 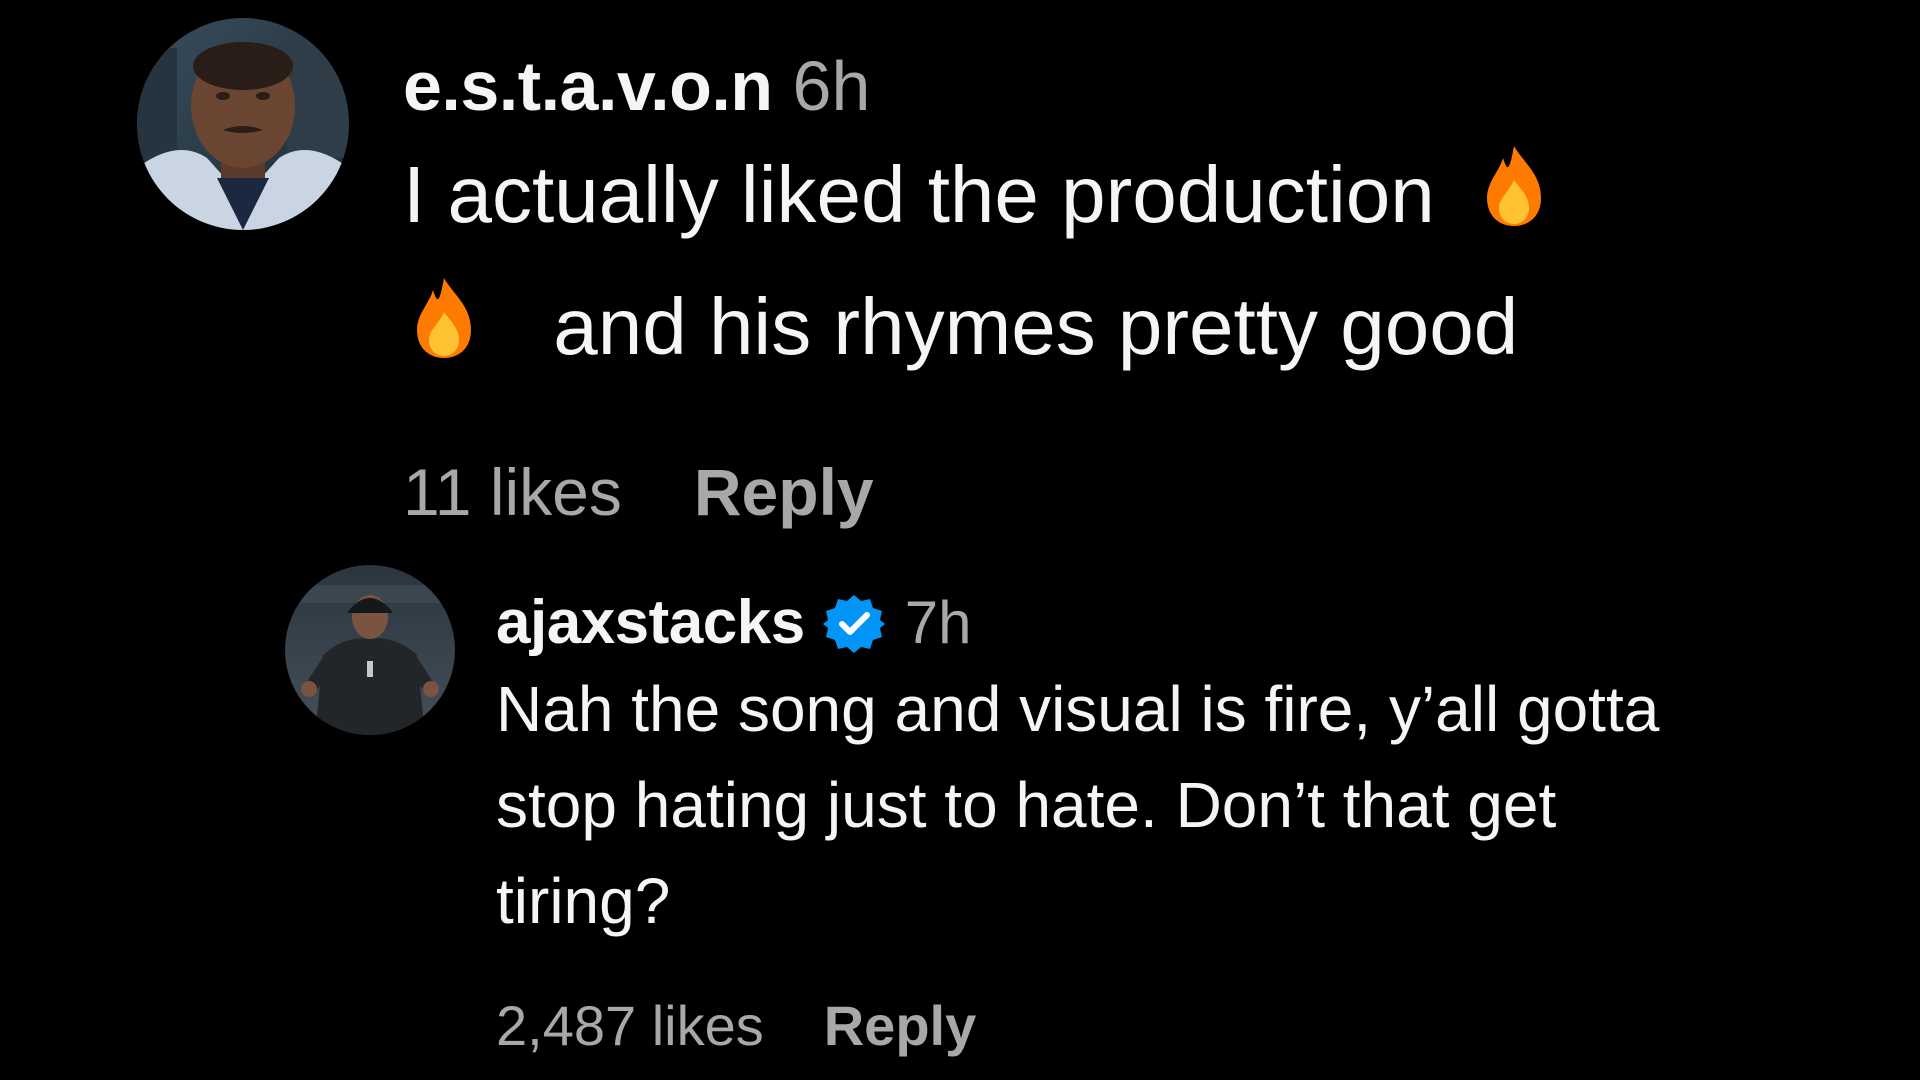 What do you see at coordinates (512, 492) in the screenshot?
I see `likes-count: 11 likes` at bounding box center [512, 492].